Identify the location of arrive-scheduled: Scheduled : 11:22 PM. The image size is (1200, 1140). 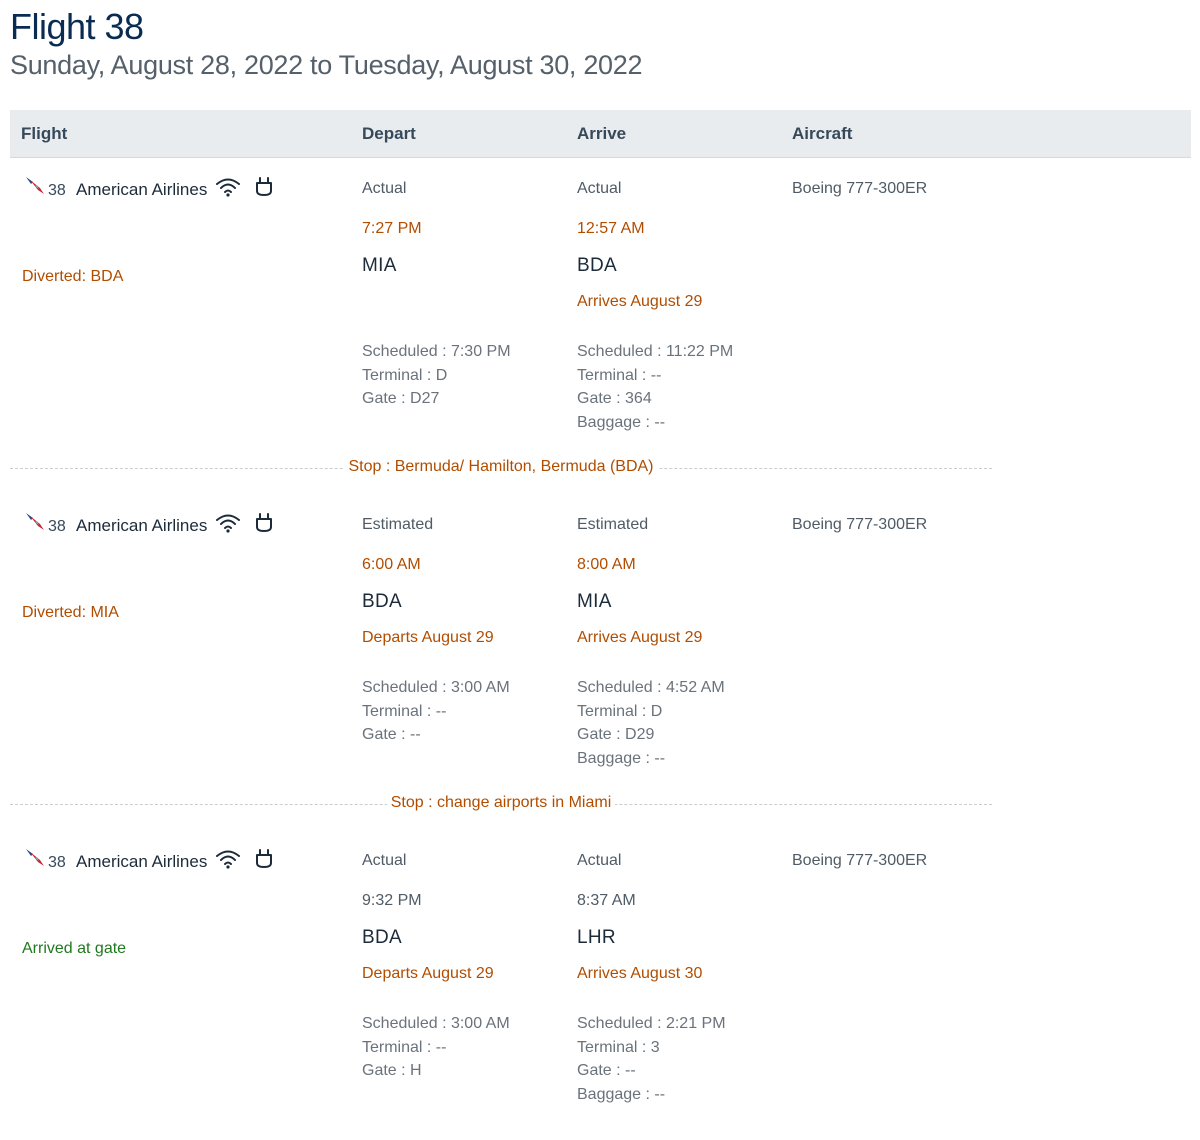
(655, 351).